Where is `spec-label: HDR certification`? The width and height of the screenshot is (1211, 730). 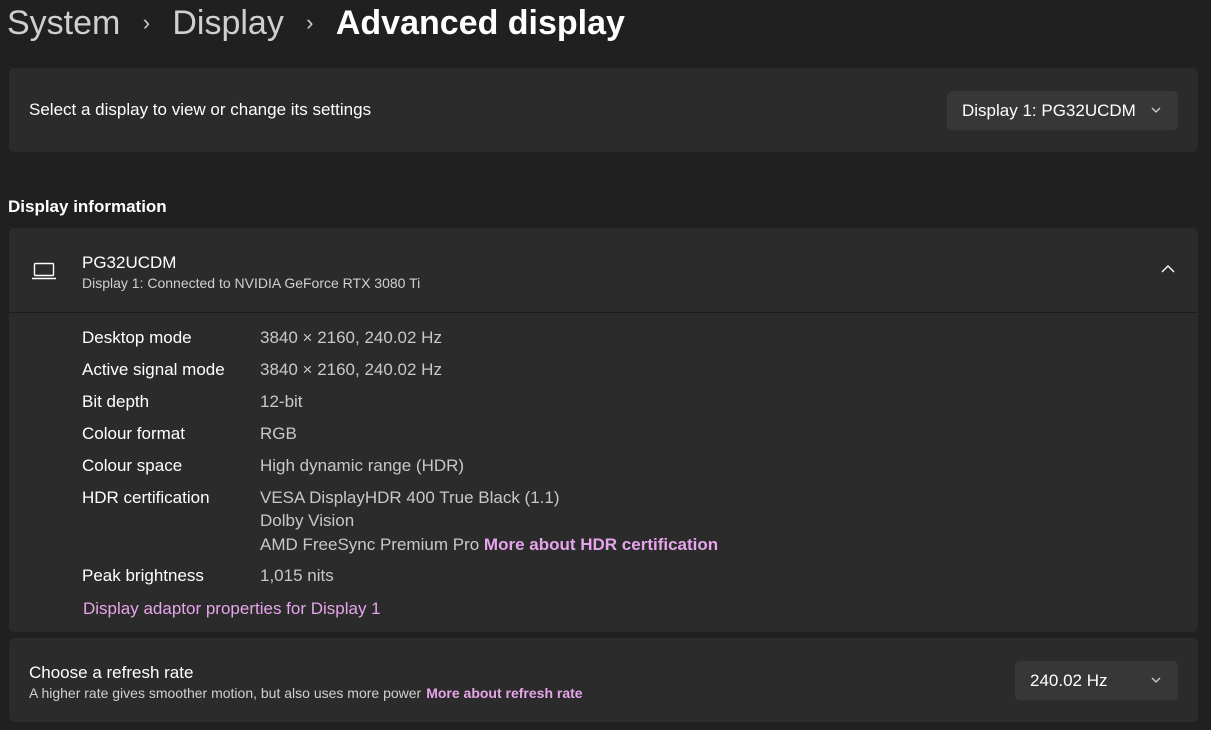 spec-label: HDR certification is located at coordinates (146, 497).